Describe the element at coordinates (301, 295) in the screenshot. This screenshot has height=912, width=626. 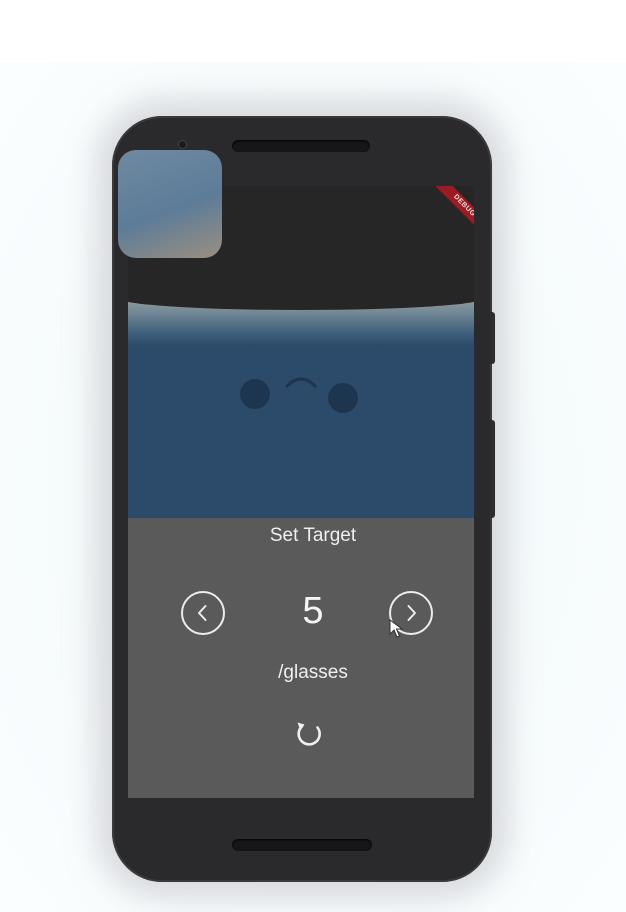
I see `water-wave` at that location.